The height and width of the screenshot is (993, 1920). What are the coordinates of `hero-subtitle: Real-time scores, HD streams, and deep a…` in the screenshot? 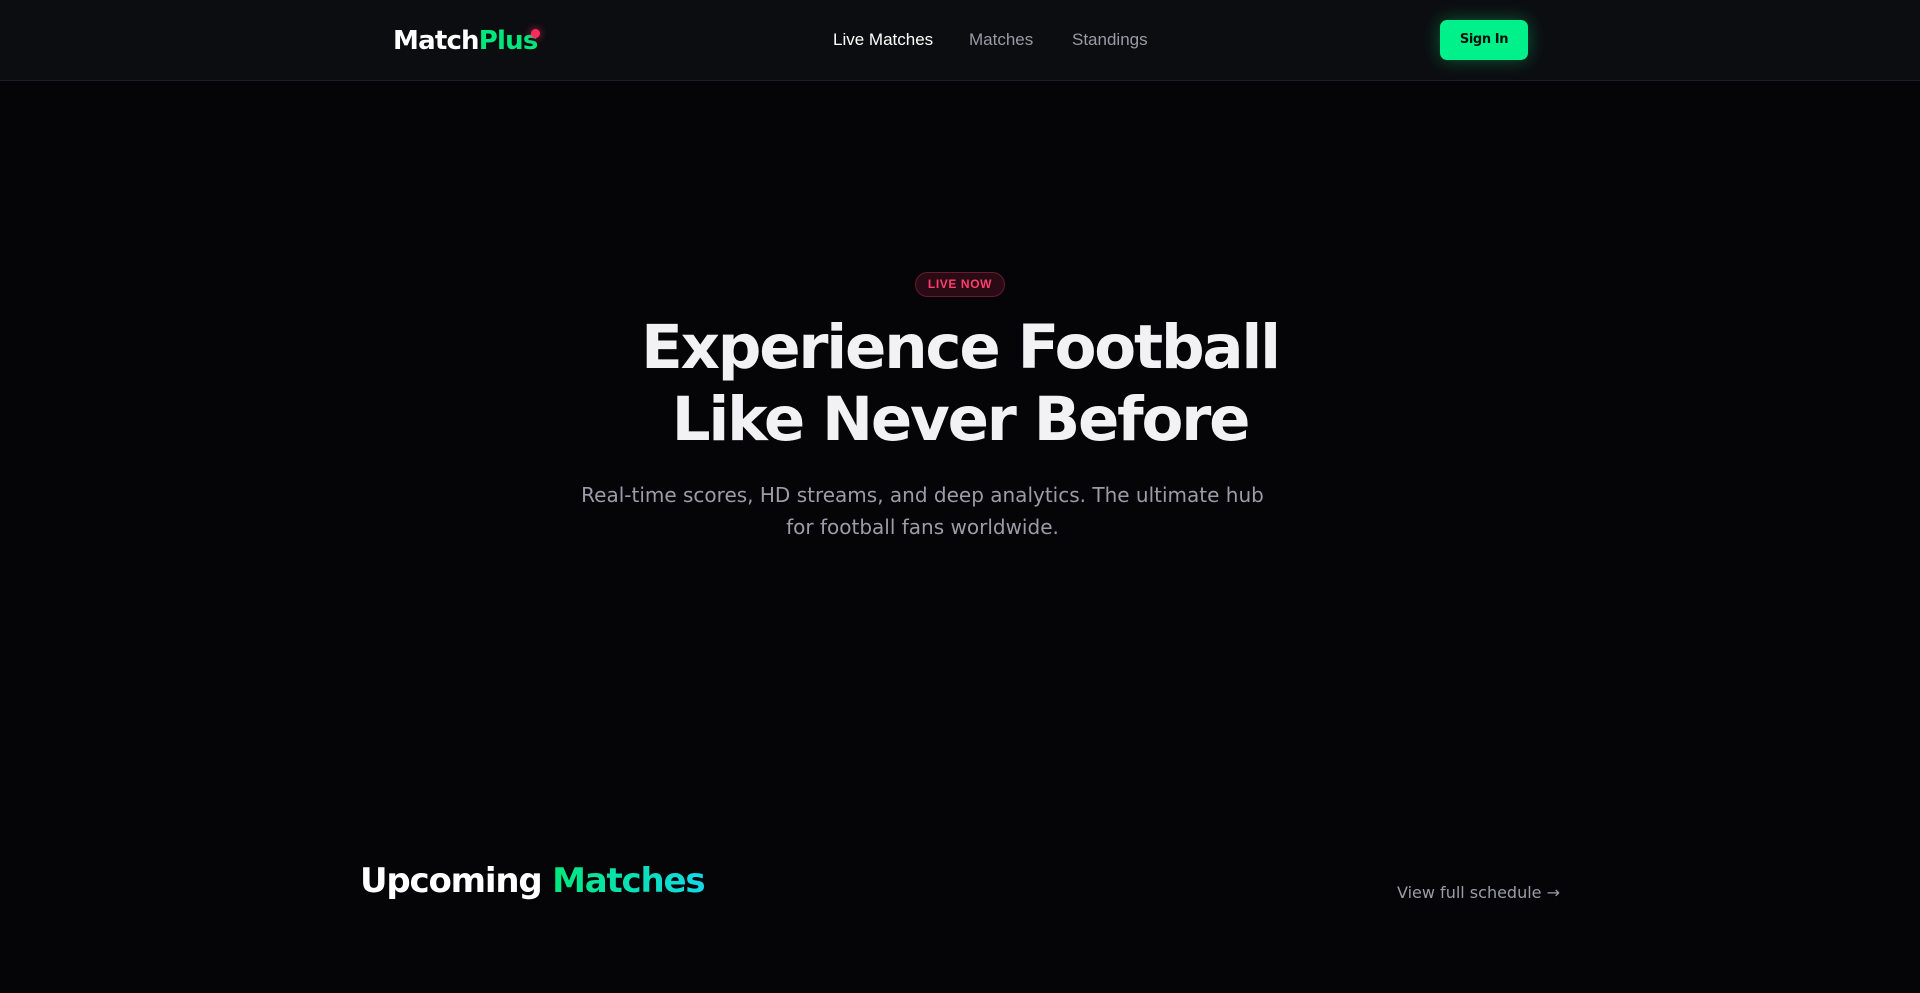 It's located at (922, 511).